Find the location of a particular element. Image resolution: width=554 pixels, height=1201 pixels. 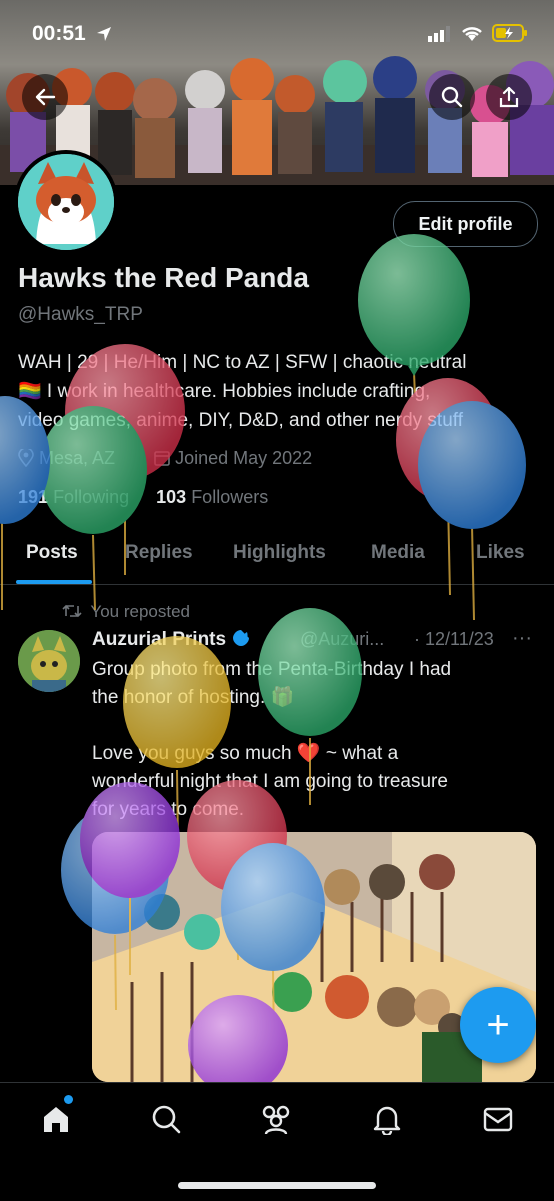

location-pin-icon is located at coordinates (26, 457).